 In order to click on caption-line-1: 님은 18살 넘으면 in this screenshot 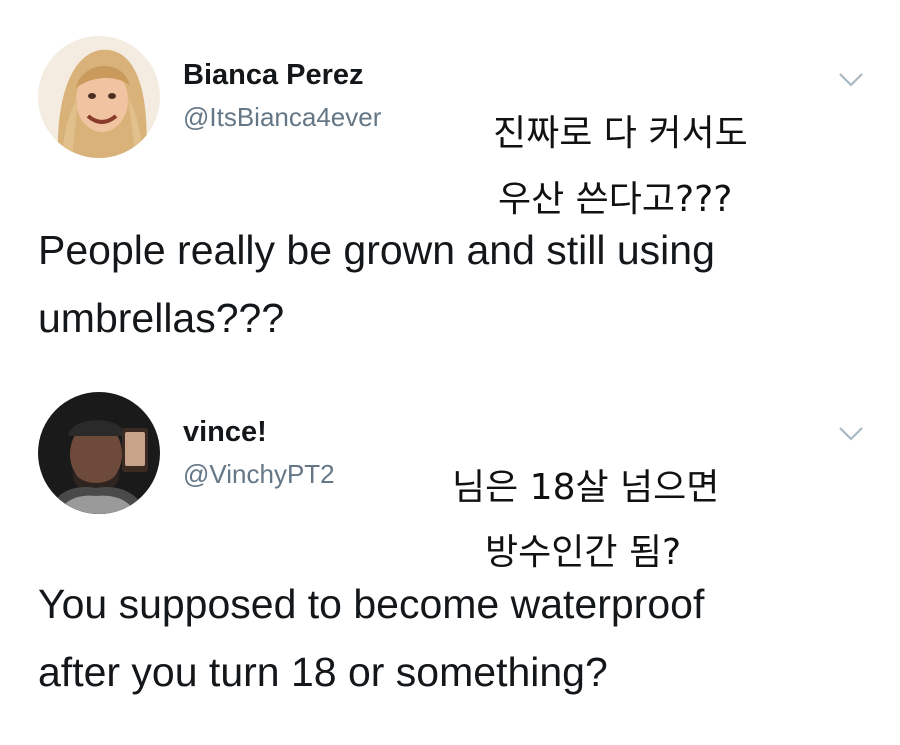, I will do `click(586, 487)`.